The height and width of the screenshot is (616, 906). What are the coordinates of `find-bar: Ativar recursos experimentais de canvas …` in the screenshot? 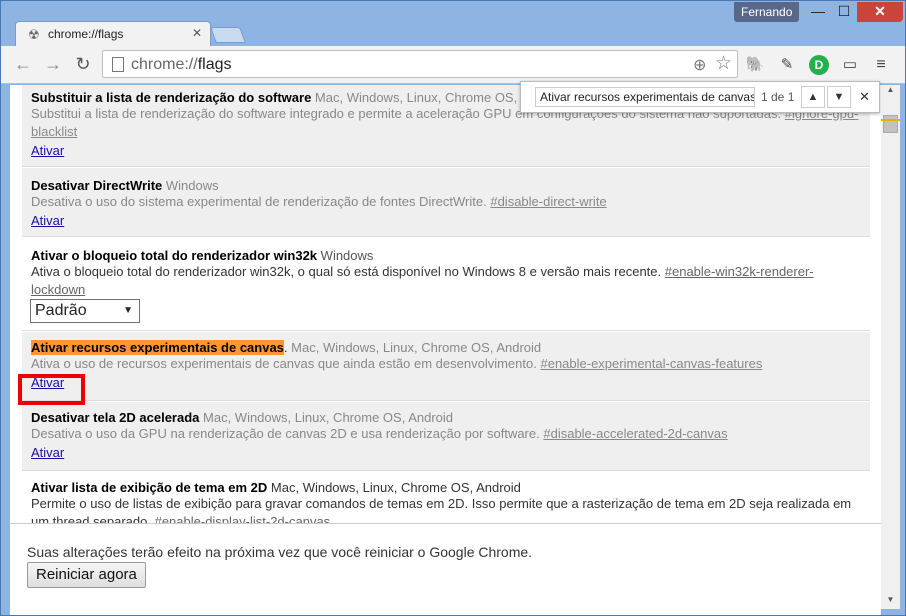 It's located at (700, 97).